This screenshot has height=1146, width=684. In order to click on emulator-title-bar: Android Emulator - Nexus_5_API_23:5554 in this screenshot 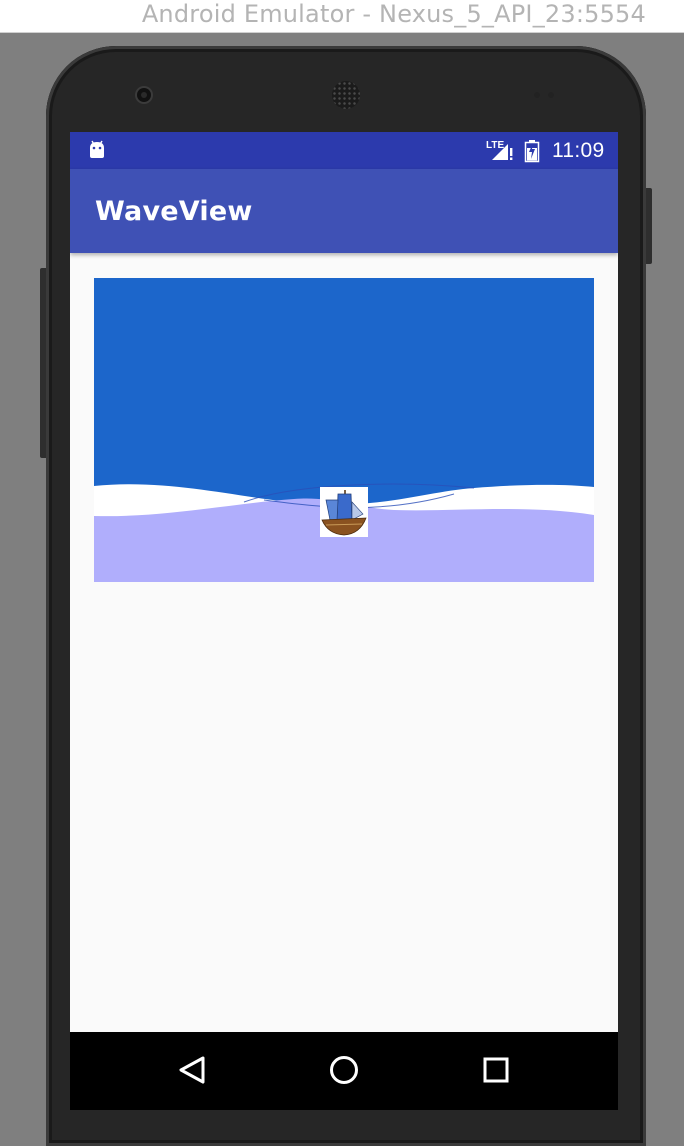, I will do `click(342, 16)`.